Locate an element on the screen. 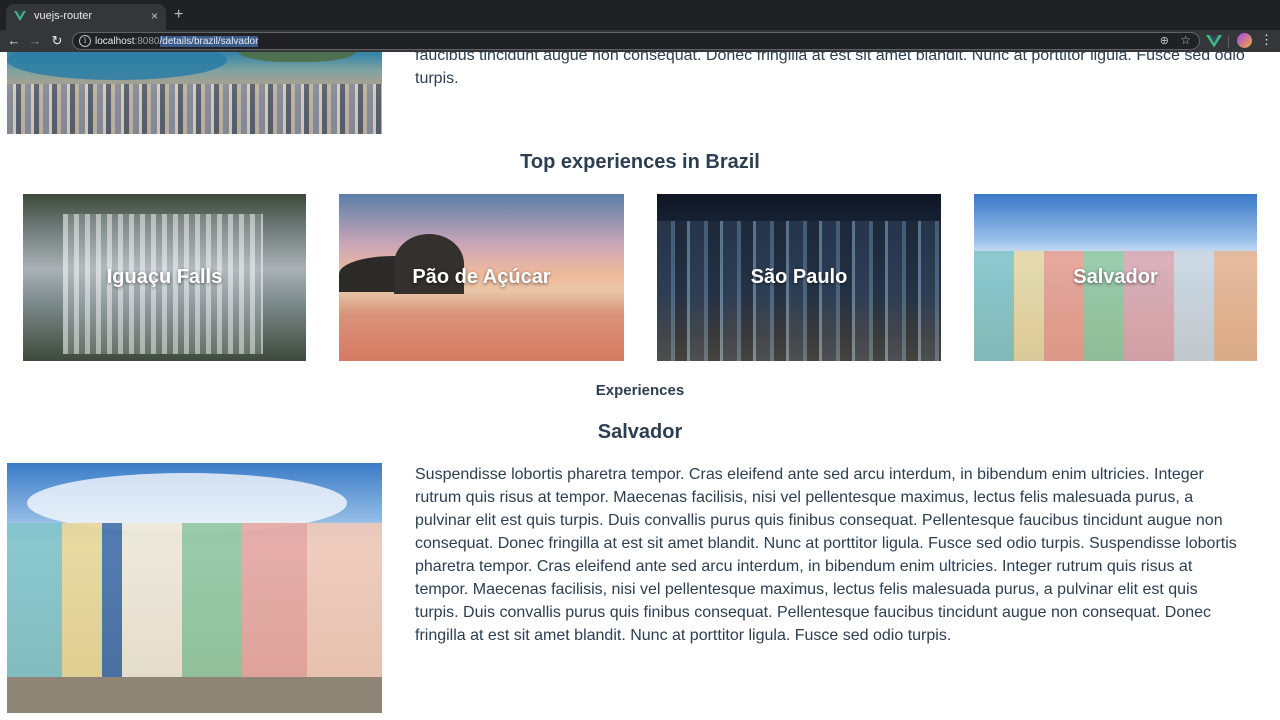 The height and width of the screenshot is (720, 1280). url-port: :8080 is located at coordinates (147, 41).